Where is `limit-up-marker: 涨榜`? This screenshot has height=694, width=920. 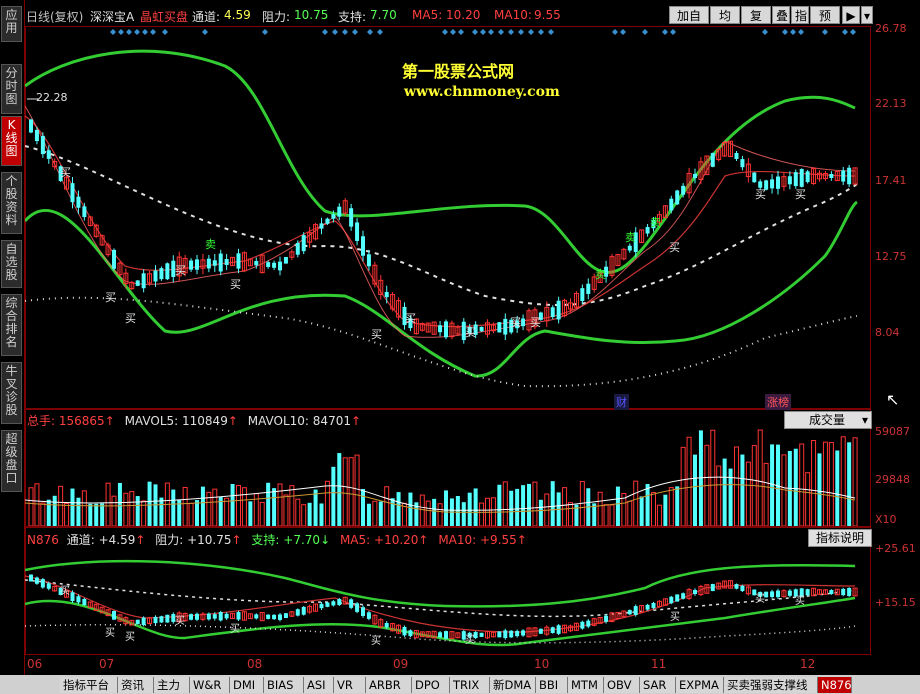
limit-up-marker: 涨榜 is located at coordinates (778, 402).